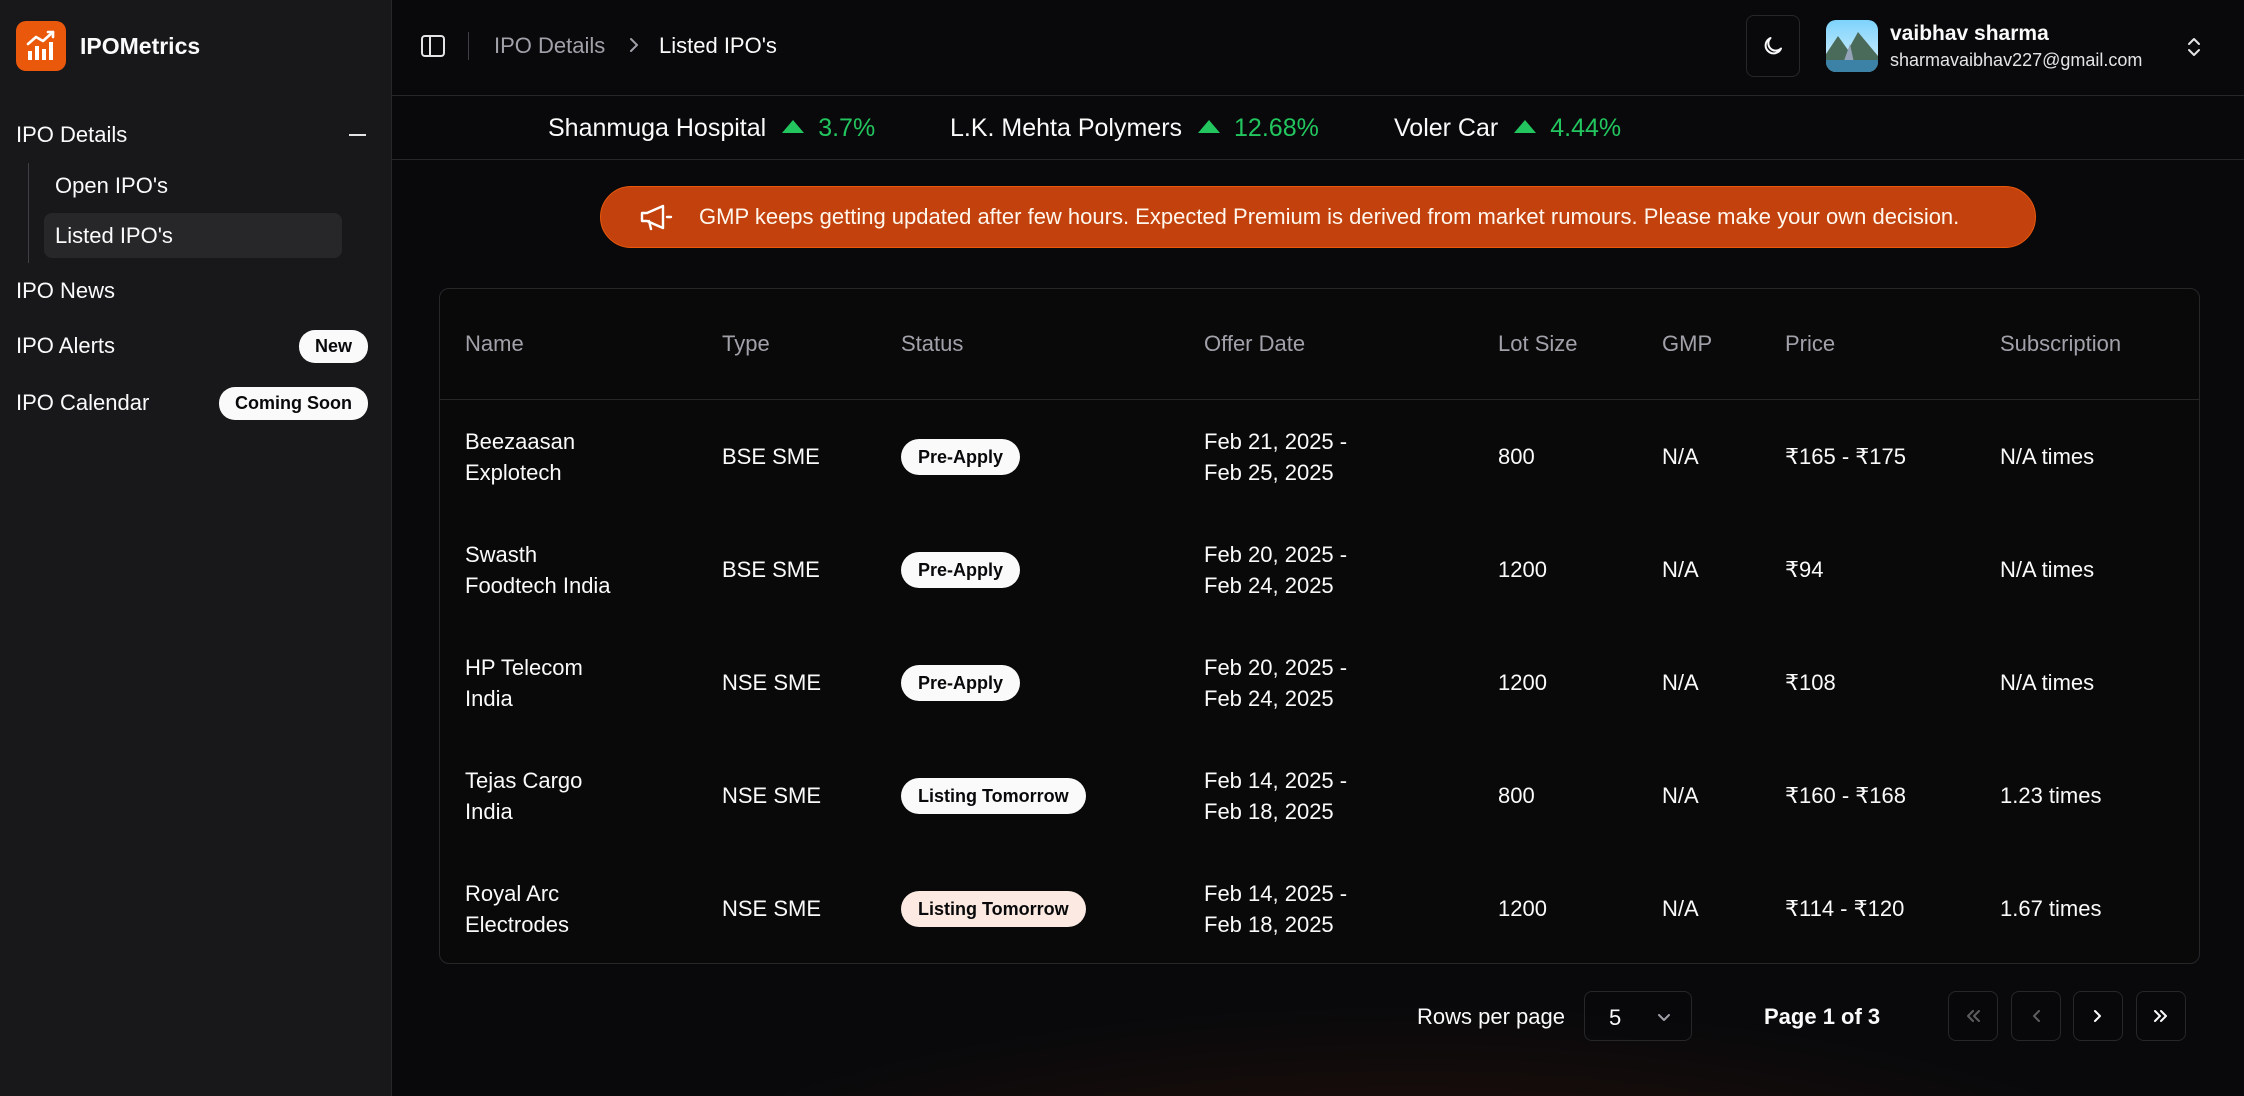  Describe the element at coordinates (1773, 46) in the screenshot. I see `theme-toggle-button` at that location.